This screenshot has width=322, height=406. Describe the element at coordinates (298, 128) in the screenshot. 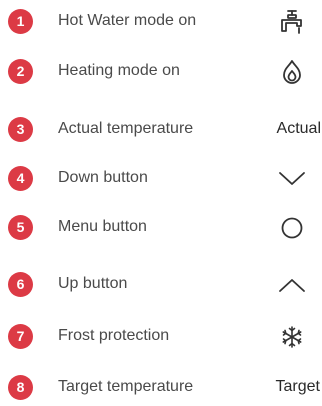

I see `actual-display-text: Actual` at that location.